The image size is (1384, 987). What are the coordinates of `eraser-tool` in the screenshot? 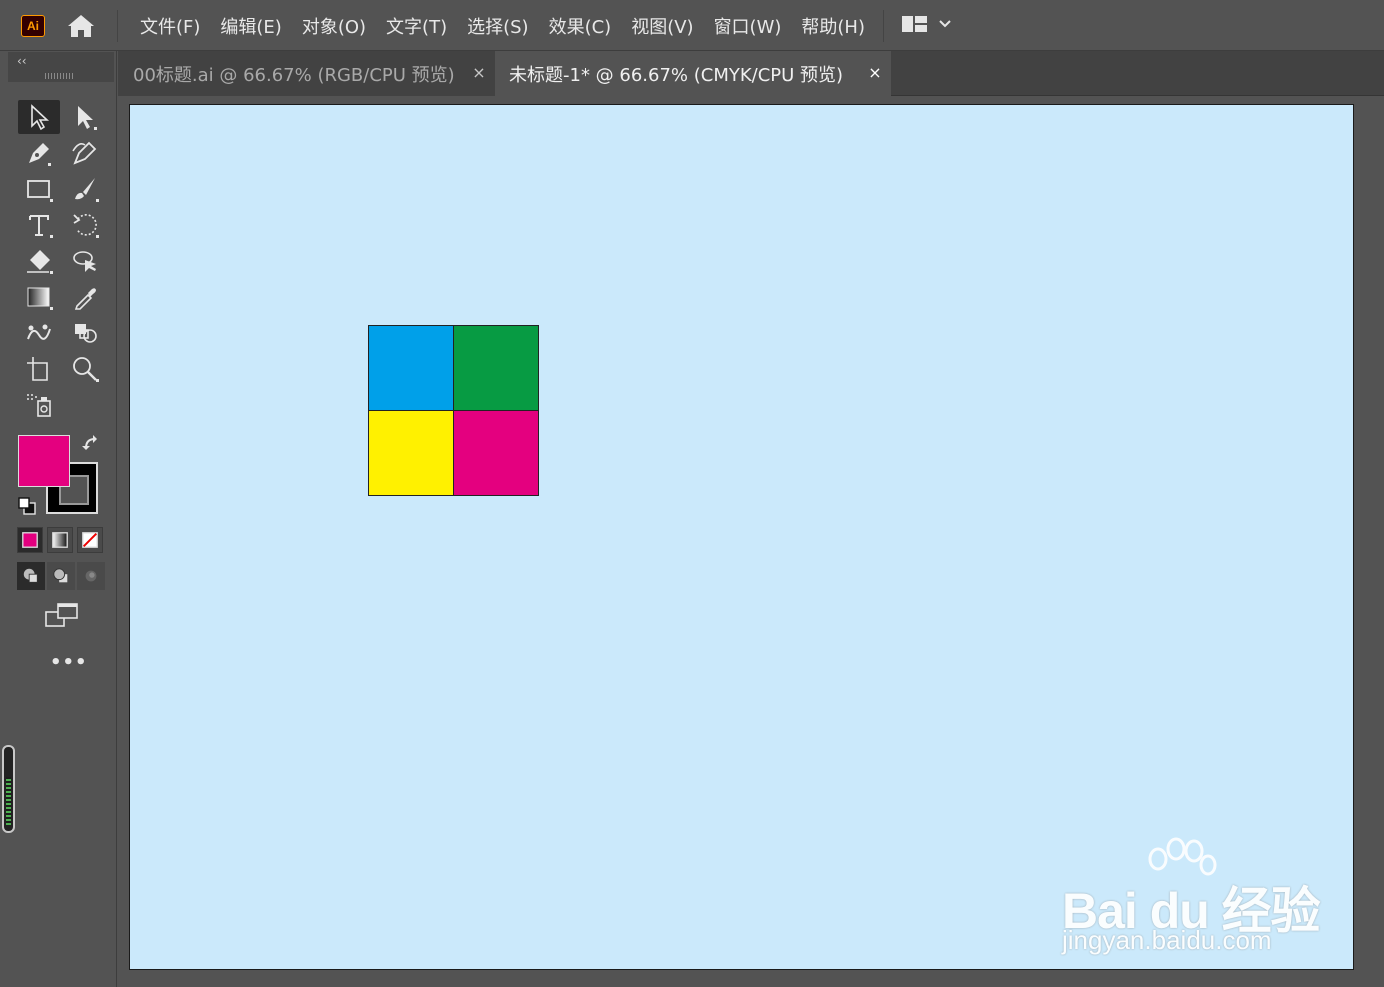 It's located at (39, 261).